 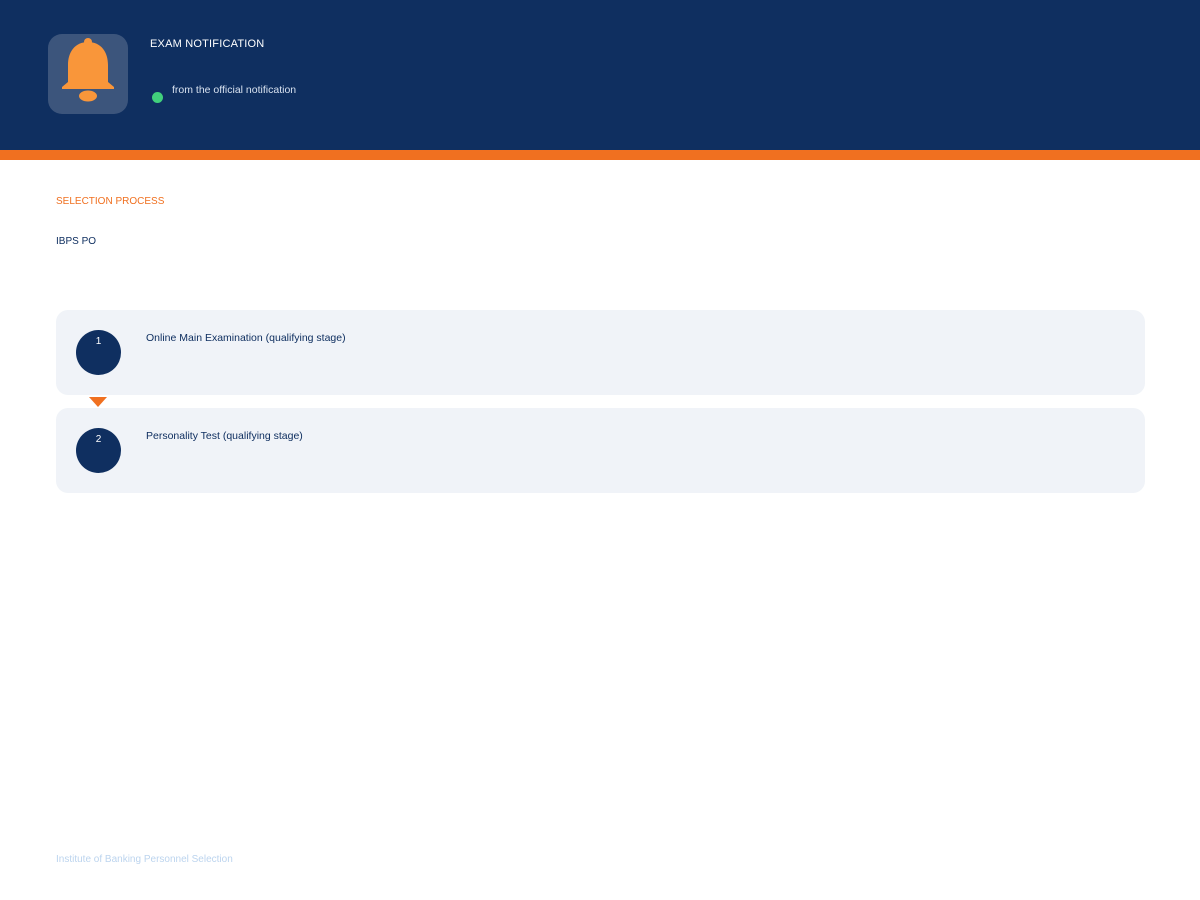 What do you see at coordinates (234, 90) in the screenshot?
I see `header-subtitle: from the official notification` at bounding box center [234, 90].